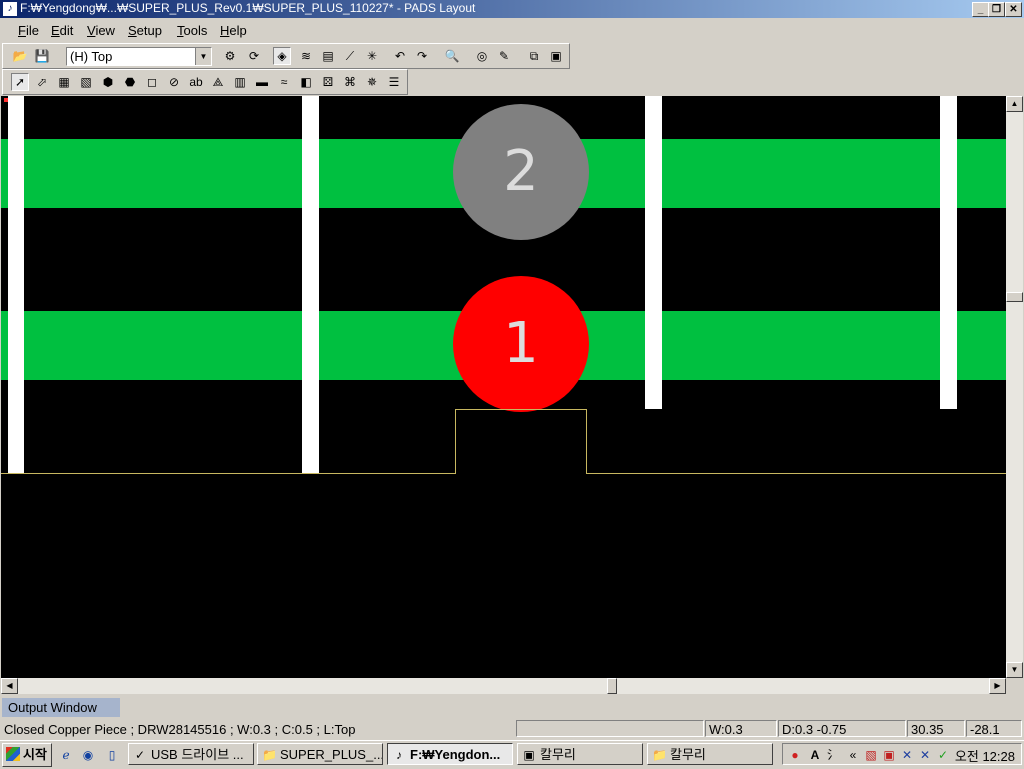 Image resolution: width=1024 pixels, height=769 pixels. Describe the element at coordinates (504, 56) in the screenshot. I see `brush-icon: ✎` at that location.